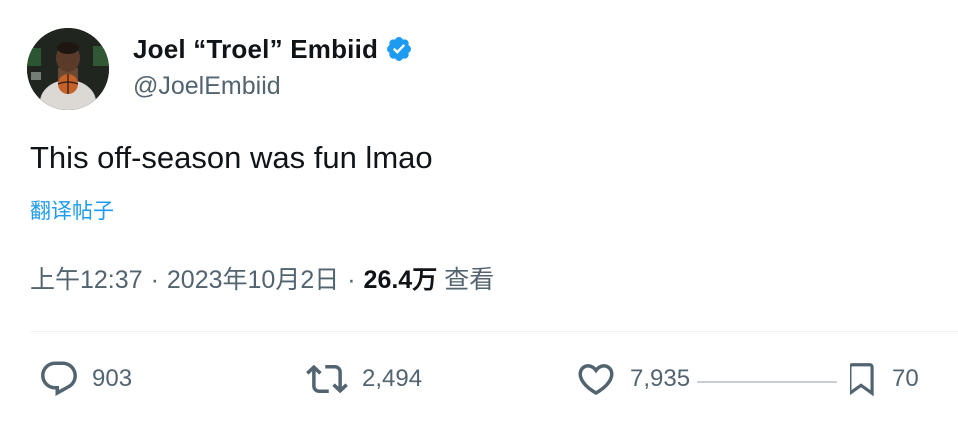  Describe the element at coordinates (767, 382) in the screenshot. I see `overlay-line` at that location.